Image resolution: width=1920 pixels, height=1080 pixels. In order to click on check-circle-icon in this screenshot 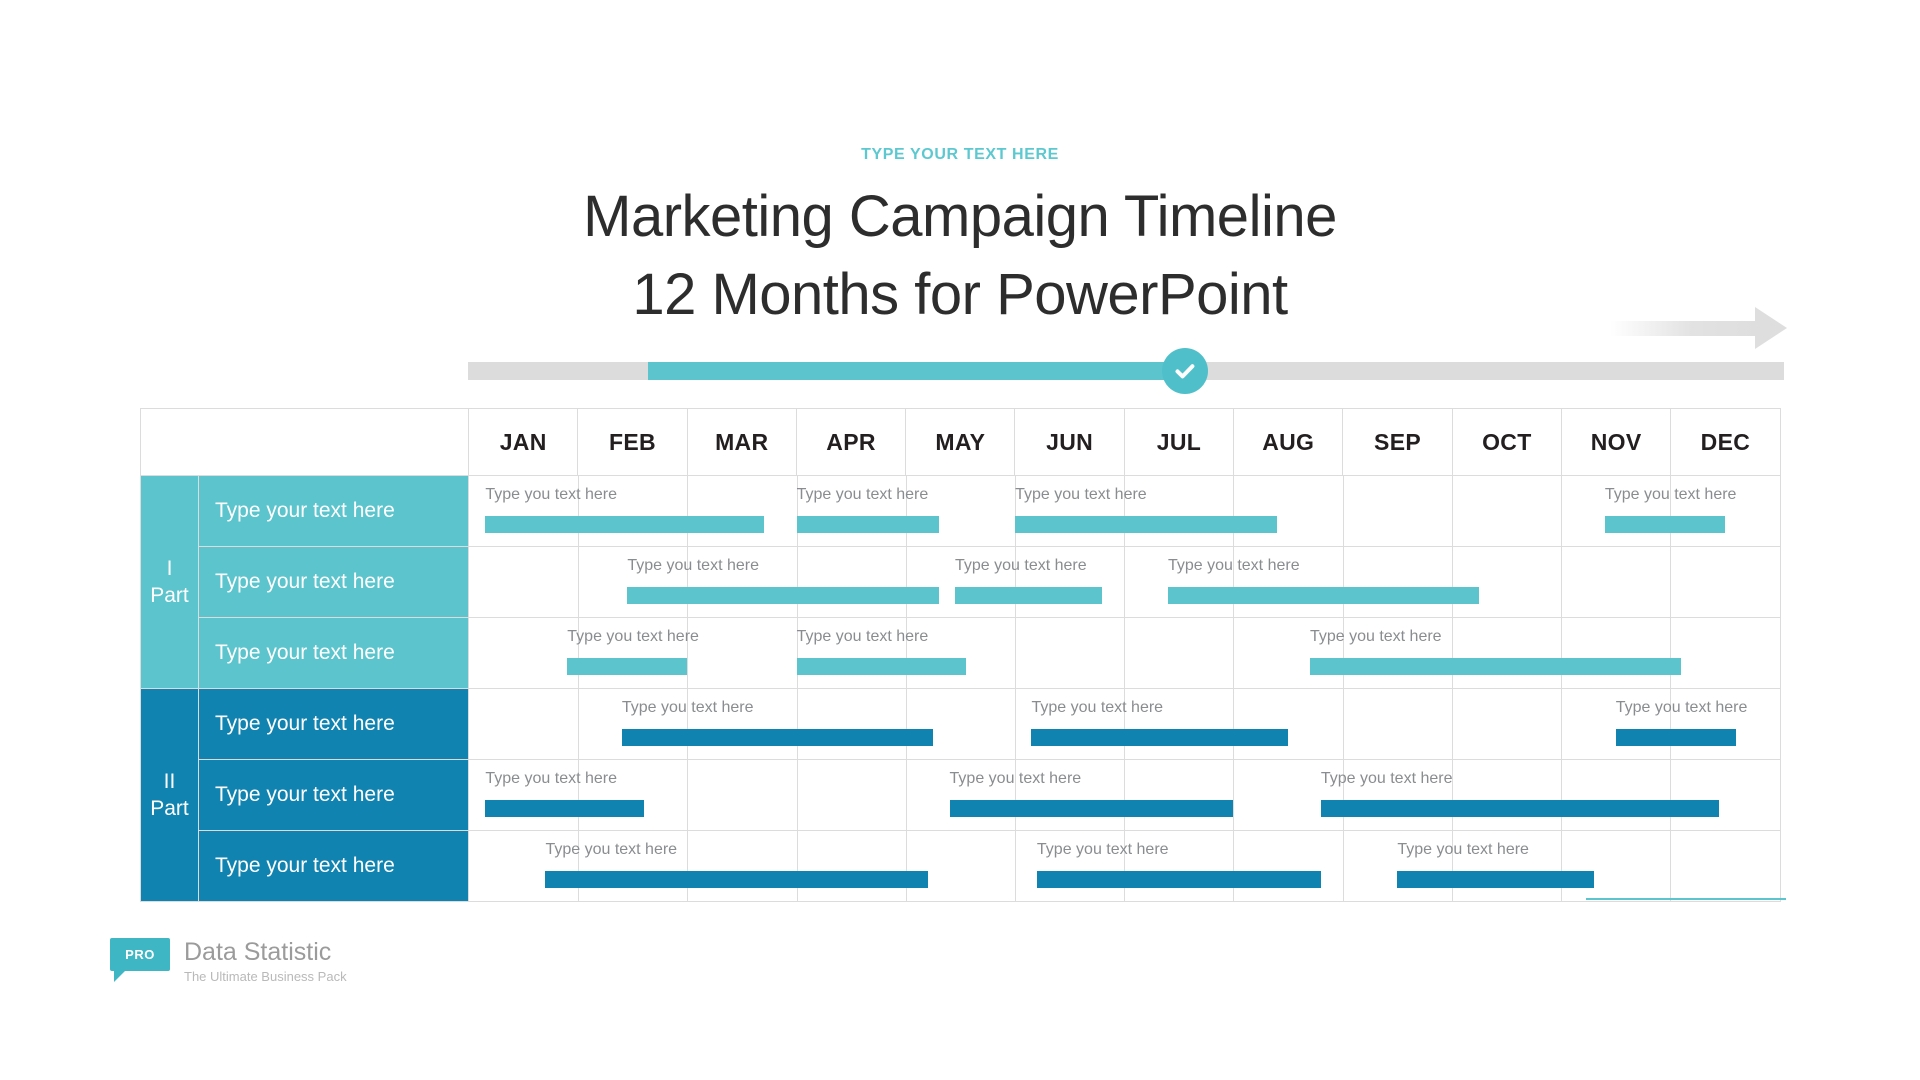, I will do `click(1185, 371)`.